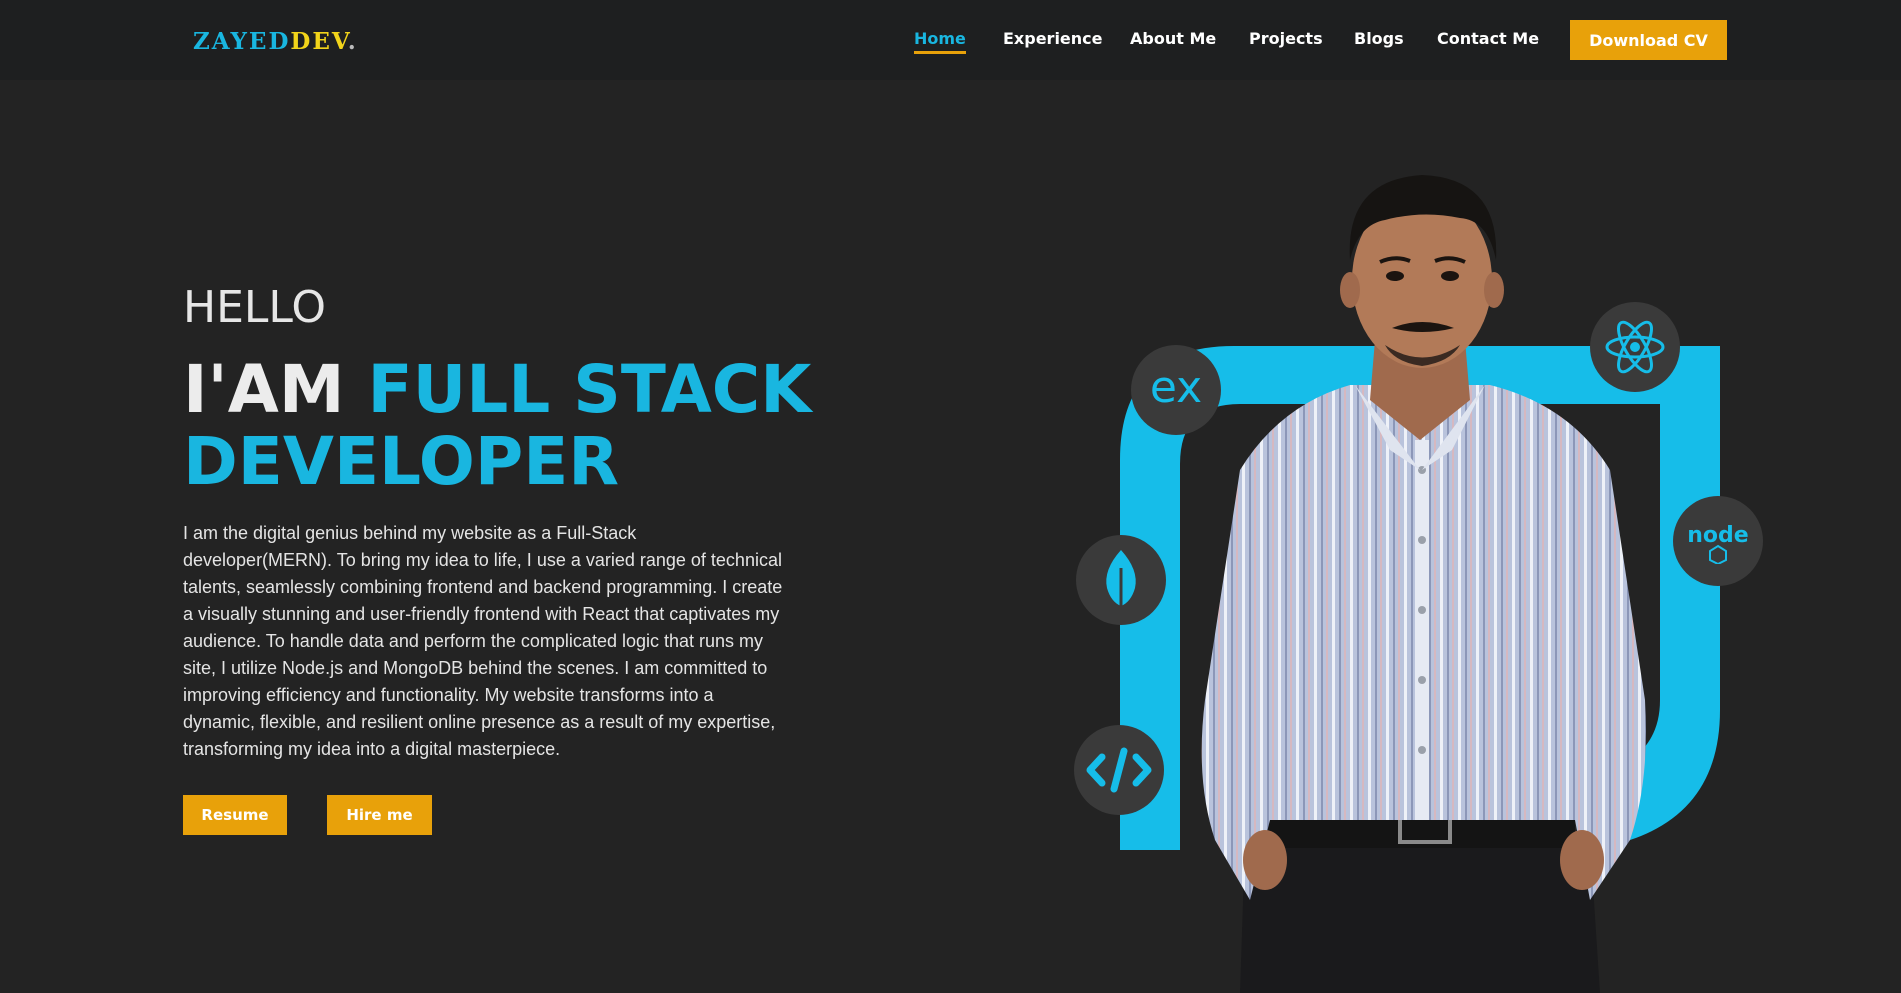  I want to click on headline-highlight-2: DEVELOPER, so click(401, 461).